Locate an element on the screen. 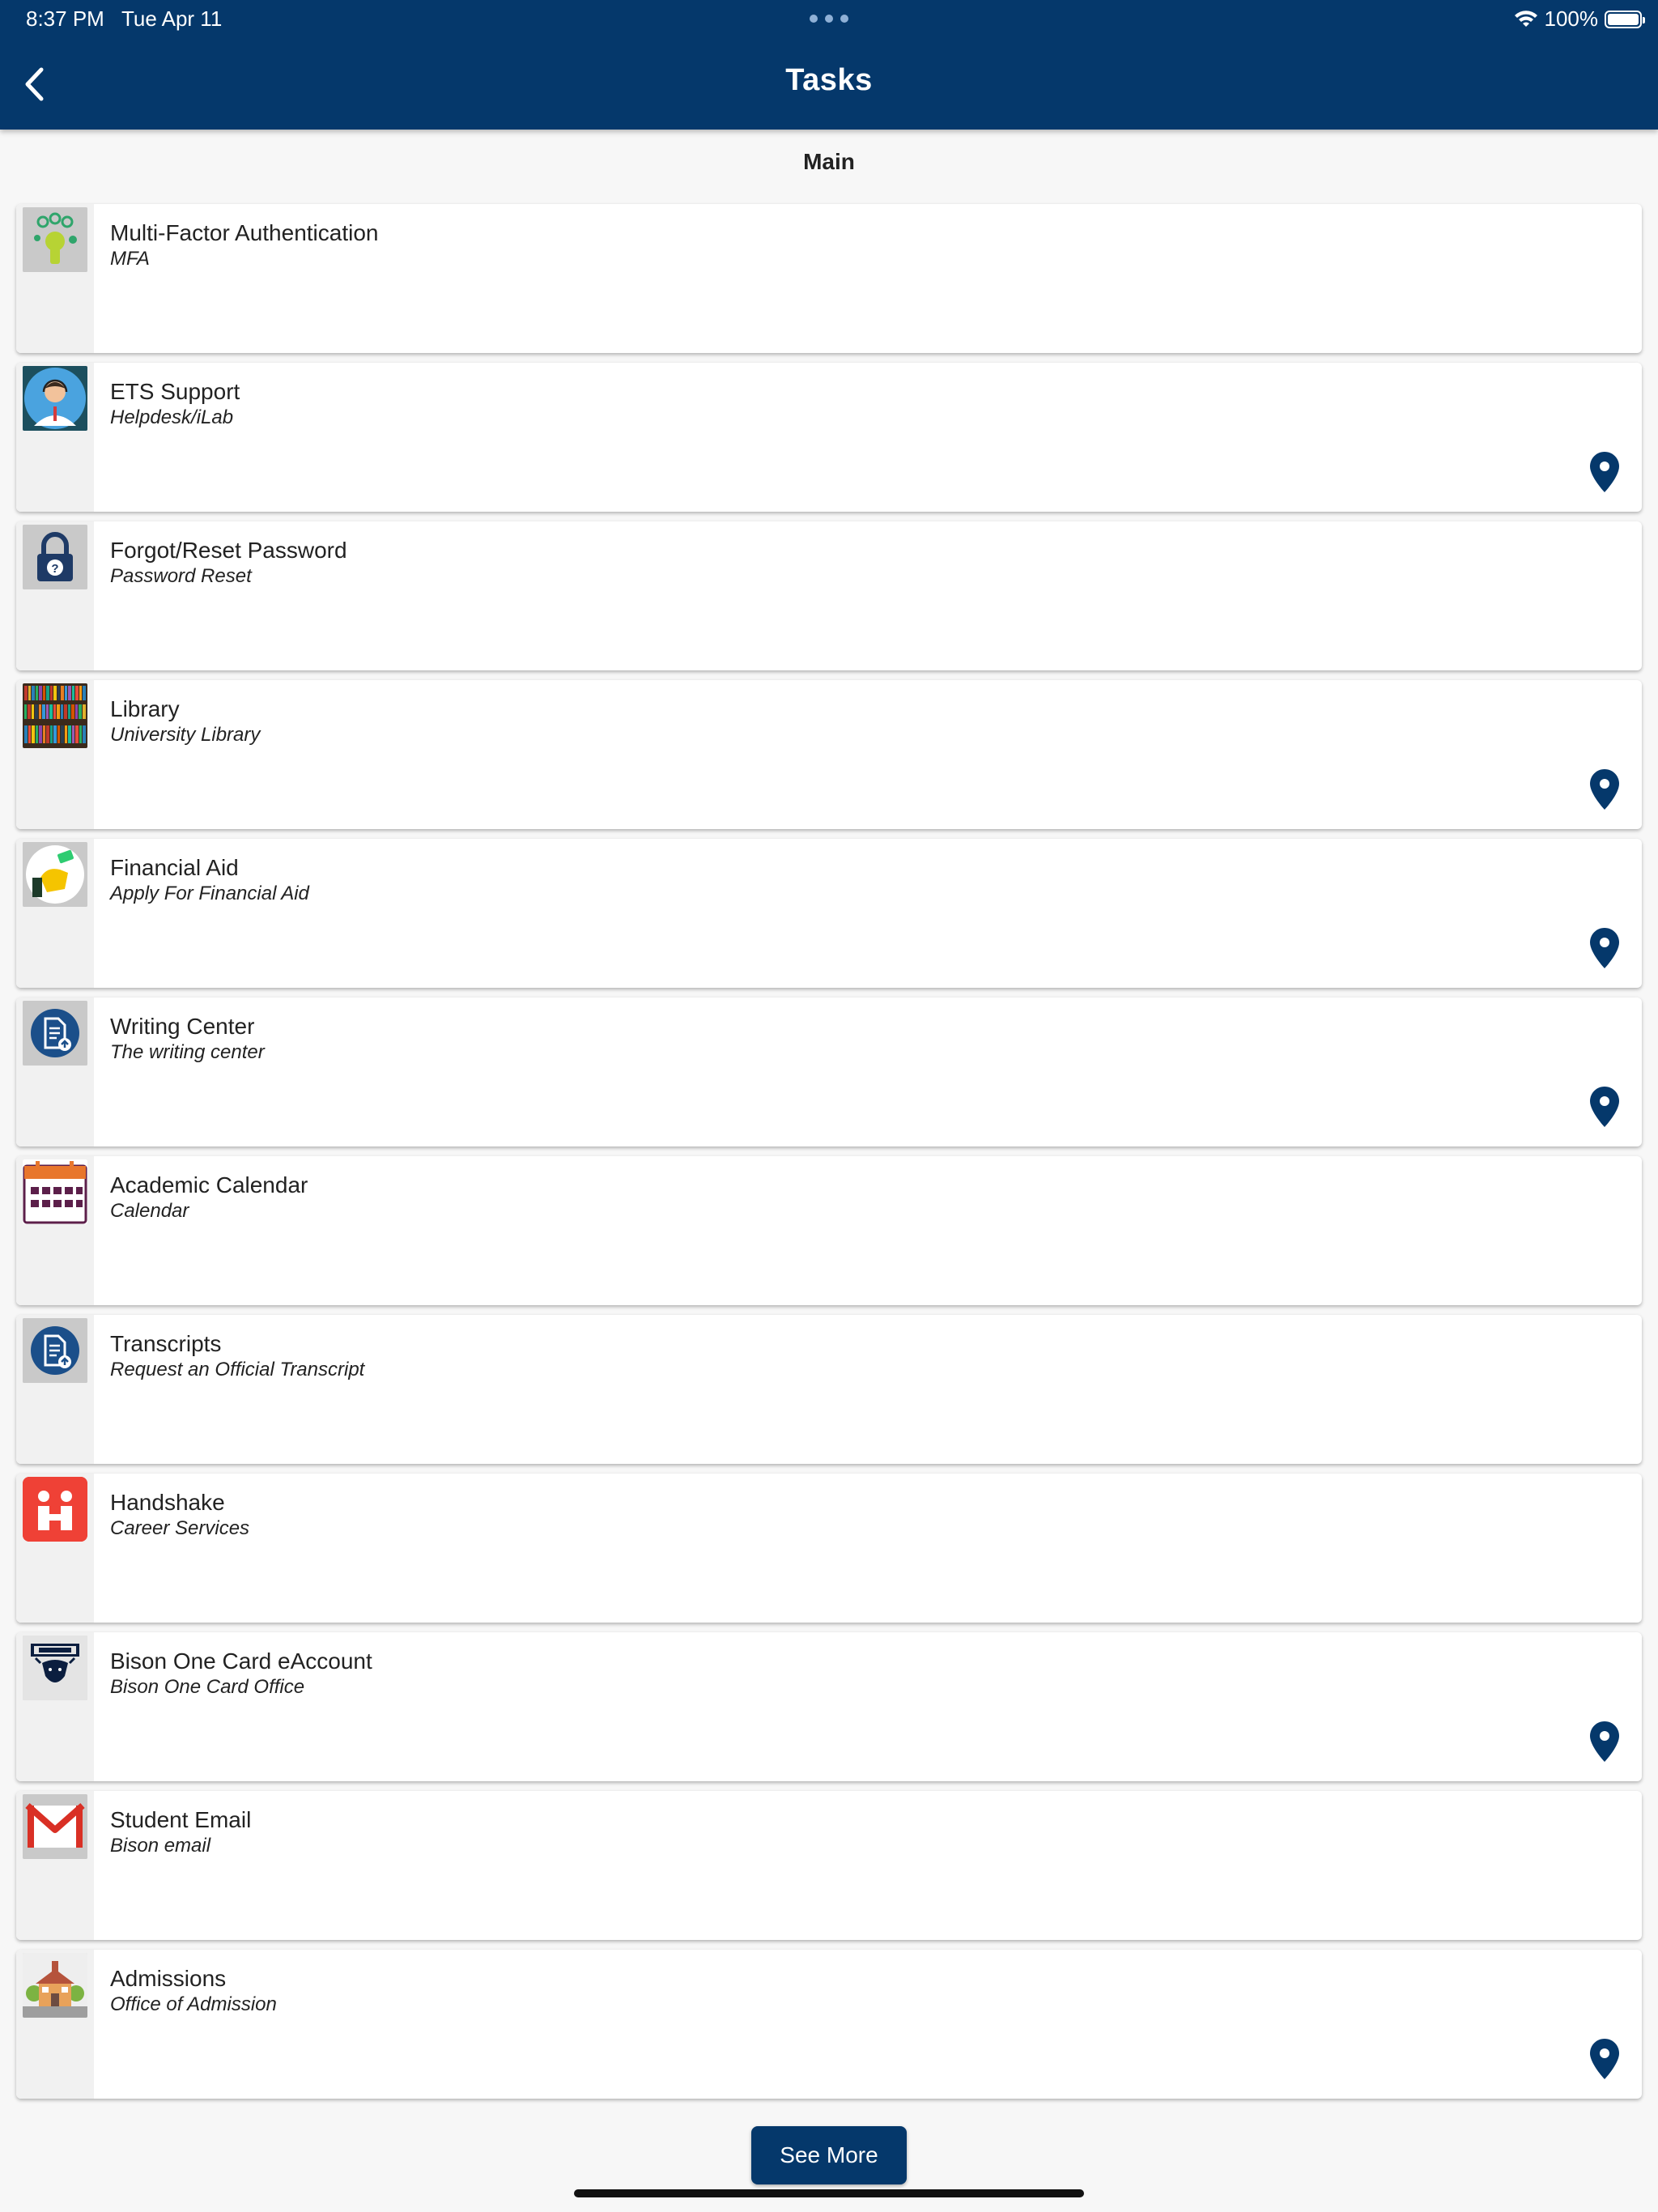 The width and height of the screenshot is (1658, 2212). task-subtitle: Career Services is located at coordinates (180, 1528).